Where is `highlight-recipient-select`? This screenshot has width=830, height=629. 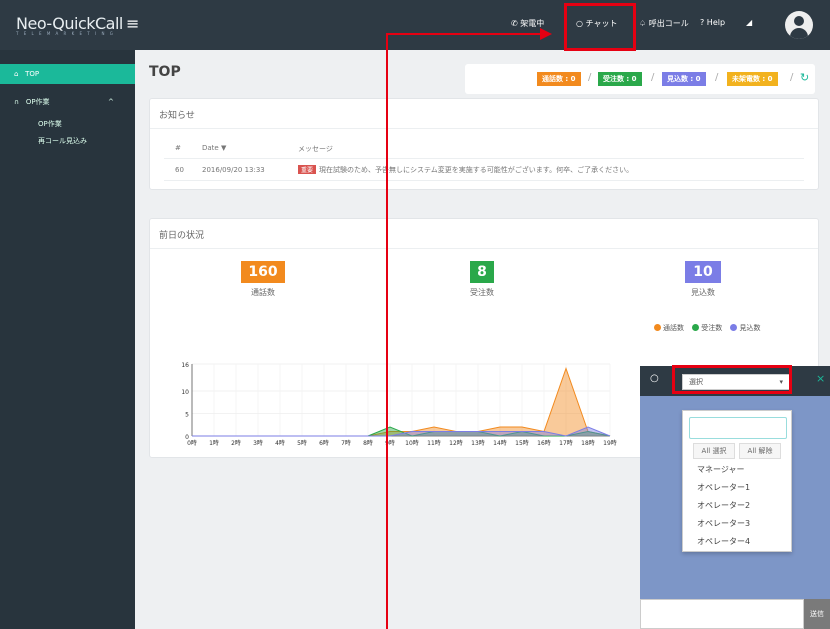 highlight-recipient-select is located at coordinates (732, 379).